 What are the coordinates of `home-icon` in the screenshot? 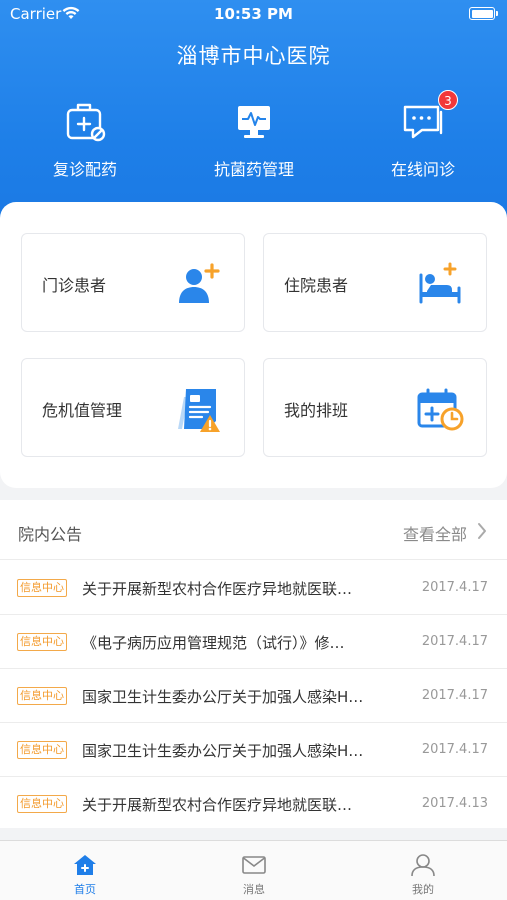 It's located at (85, 865).